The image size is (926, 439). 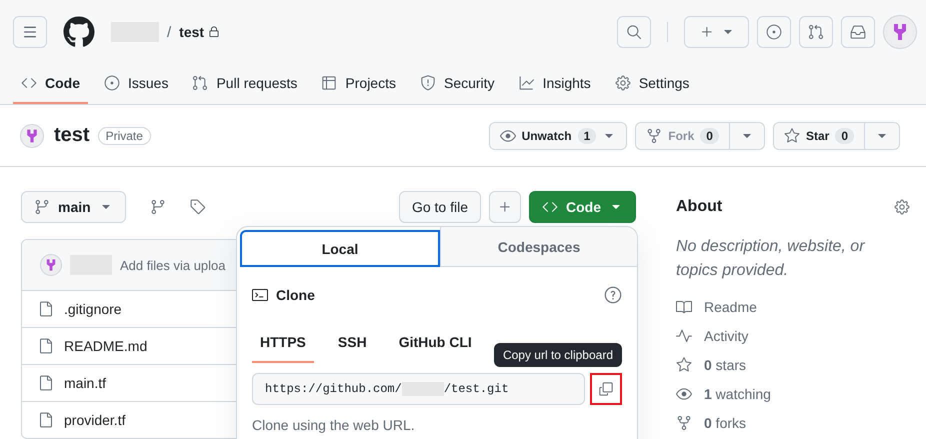 I want to click on popup-tab: Codespaces, so click(x=538, y=247).